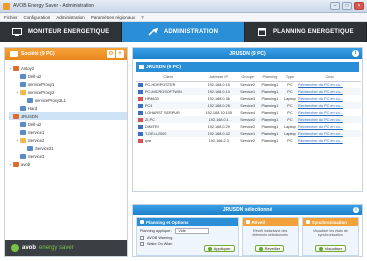 The width and height of the screenshot is (367, 261). I want to click on table-cell: Service4, so click(248, 112).